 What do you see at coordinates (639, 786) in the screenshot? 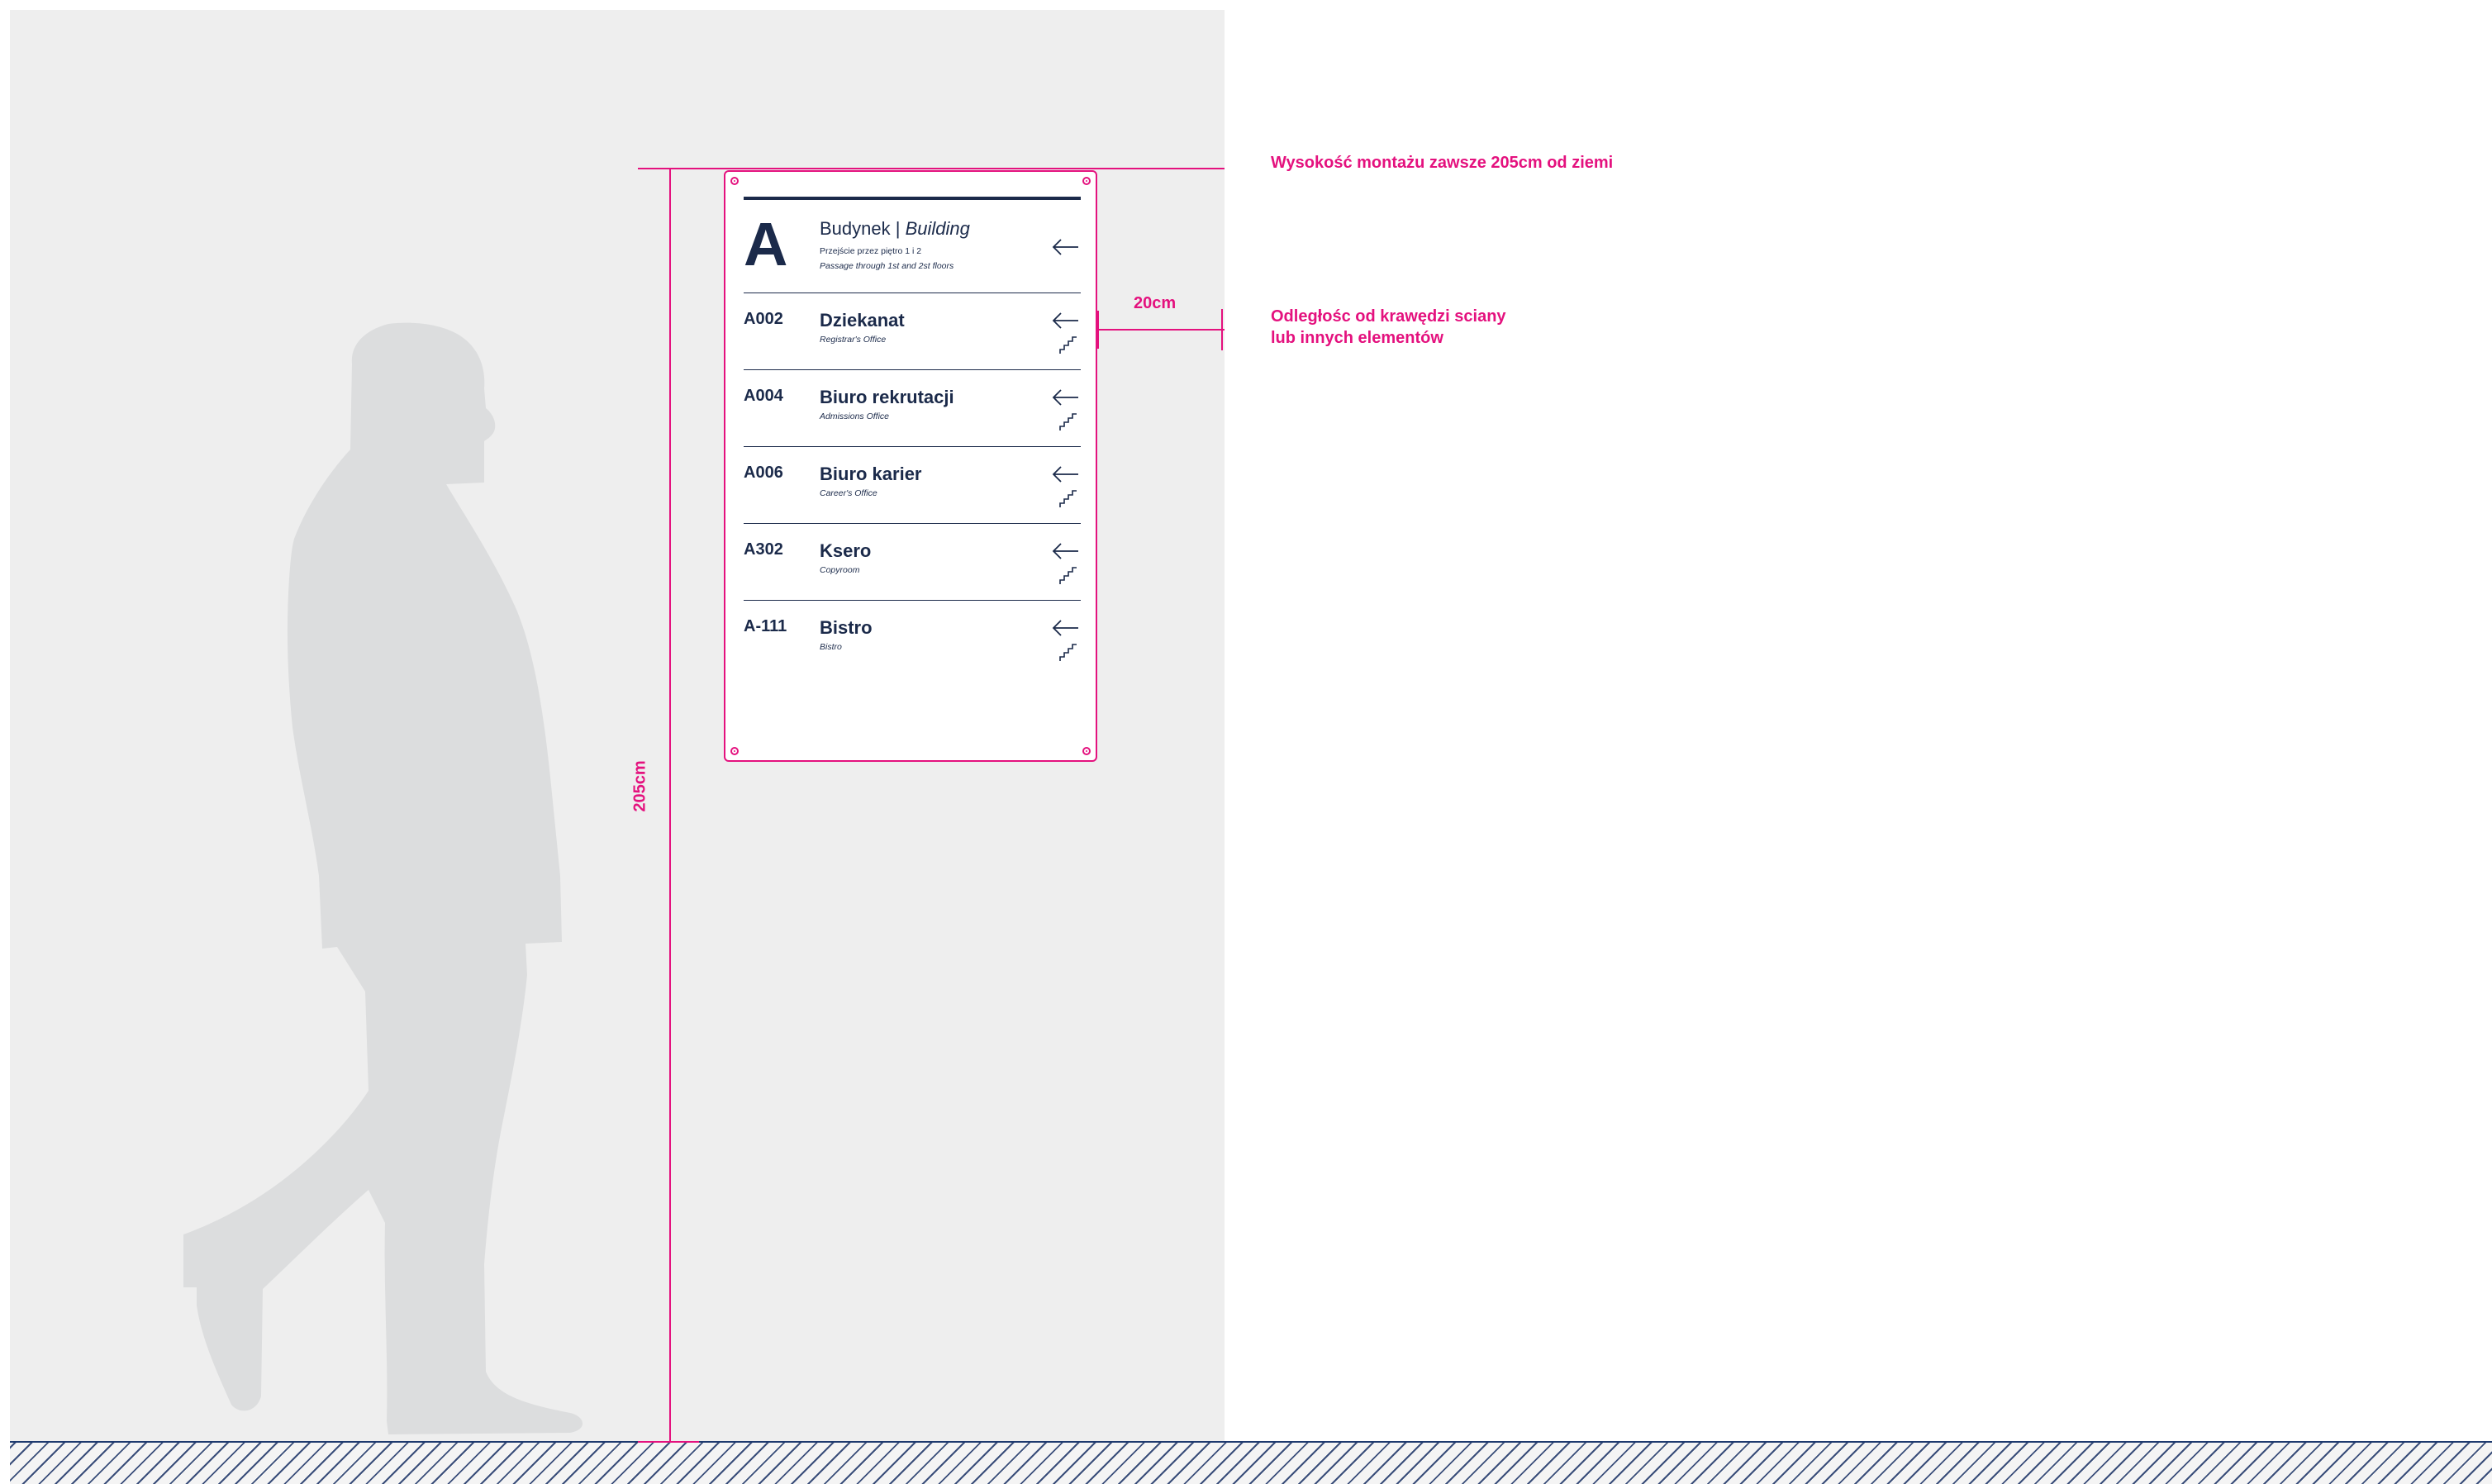
I see `vertical-dimension-label: 205cm` at bounding box center [639, 786].